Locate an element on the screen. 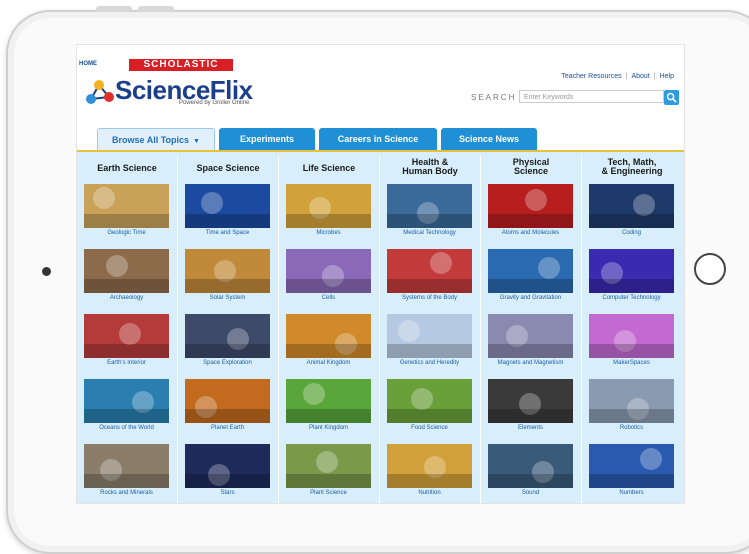 The width and height of the screenshot is (749, 554). topic-tile: Cells is located at coordinates (328, 275).